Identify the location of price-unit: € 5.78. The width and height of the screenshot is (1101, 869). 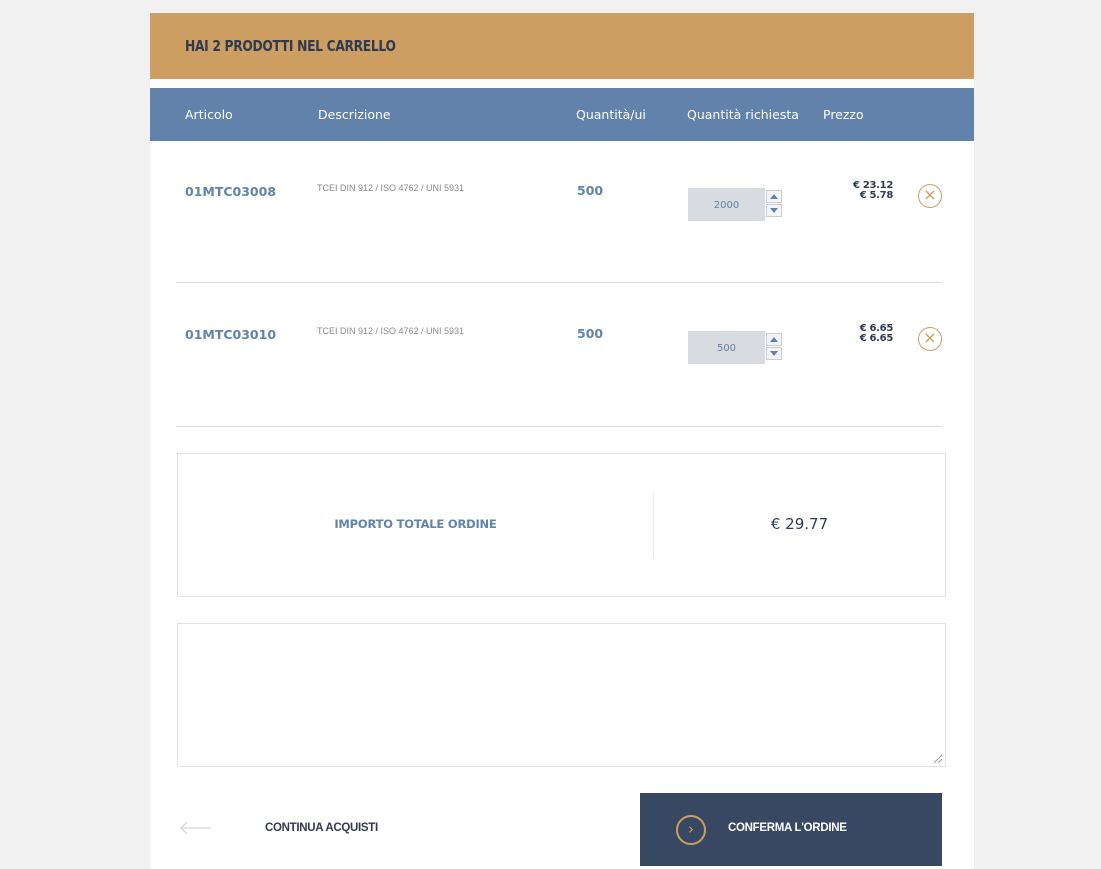
(876, 195).